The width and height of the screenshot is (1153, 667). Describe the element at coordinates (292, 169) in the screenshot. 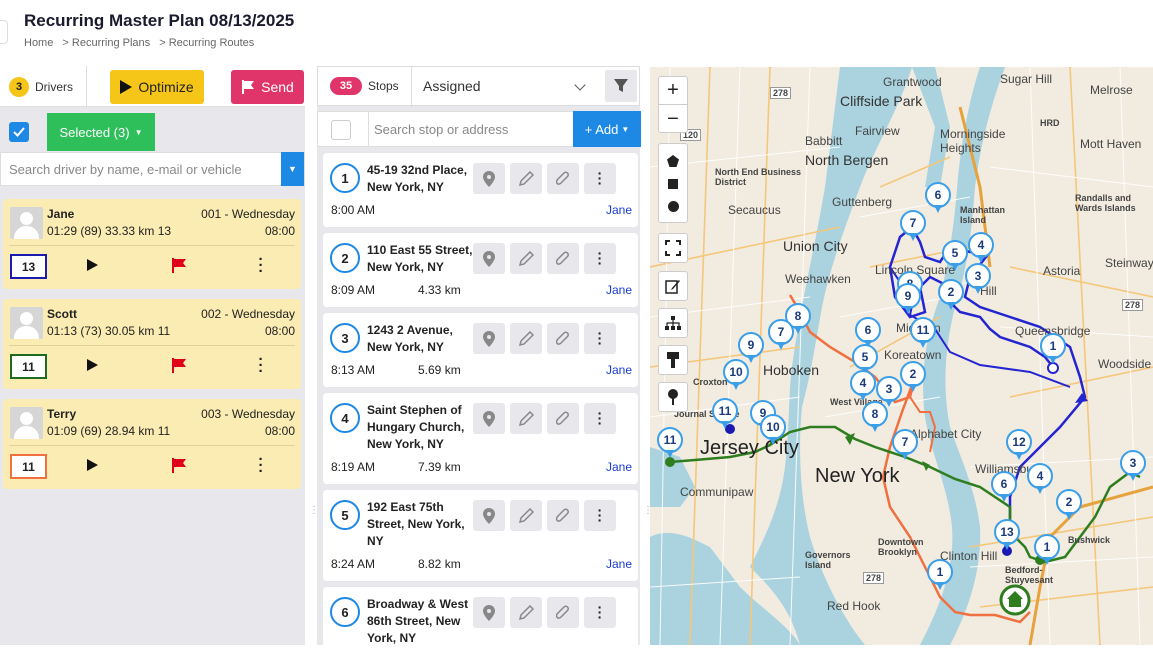

I see `driver-search-dropdown: ▼` at that location.